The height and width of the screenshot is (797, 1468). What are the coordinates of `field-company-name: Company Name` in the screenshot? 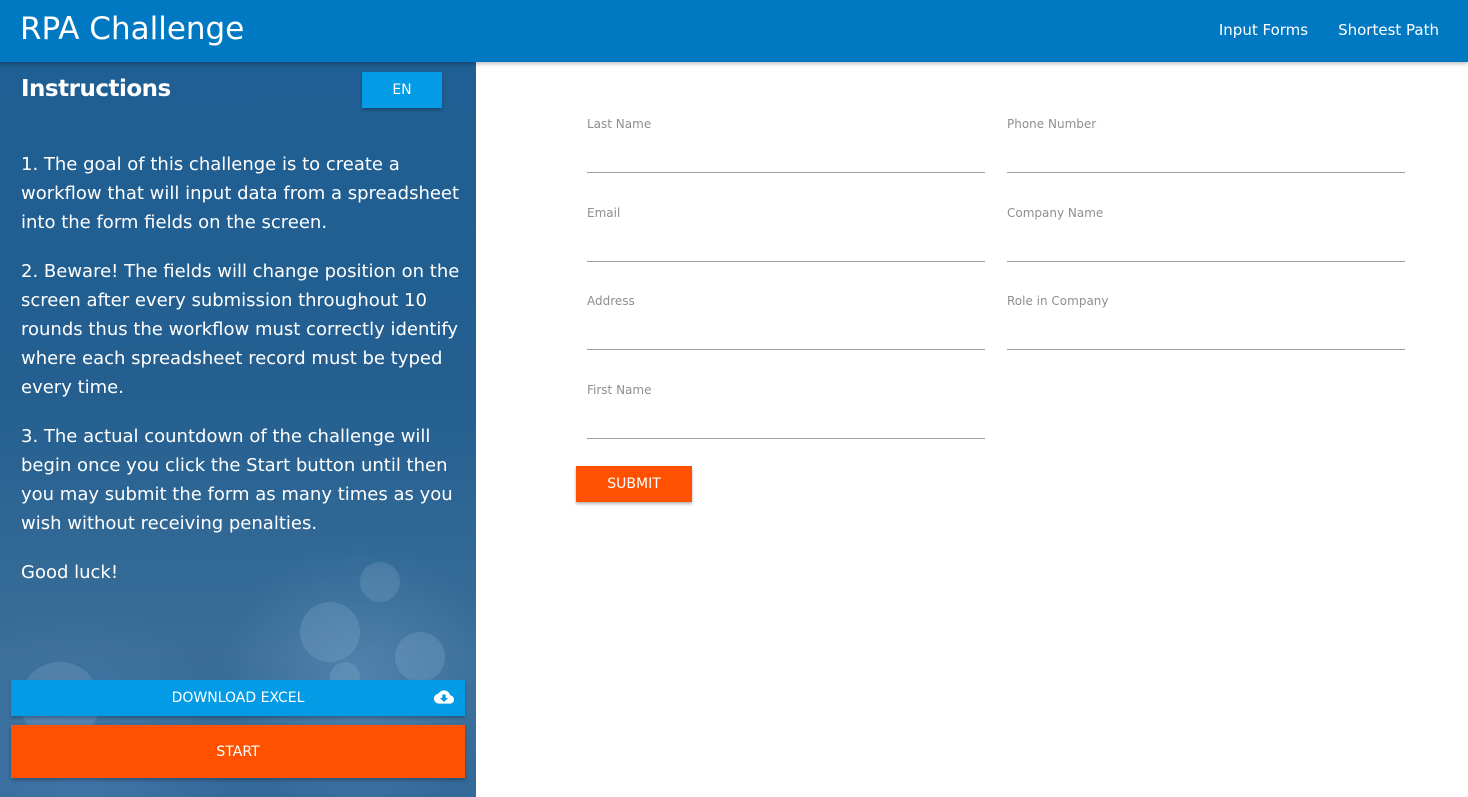 It's located at (1206, 243).